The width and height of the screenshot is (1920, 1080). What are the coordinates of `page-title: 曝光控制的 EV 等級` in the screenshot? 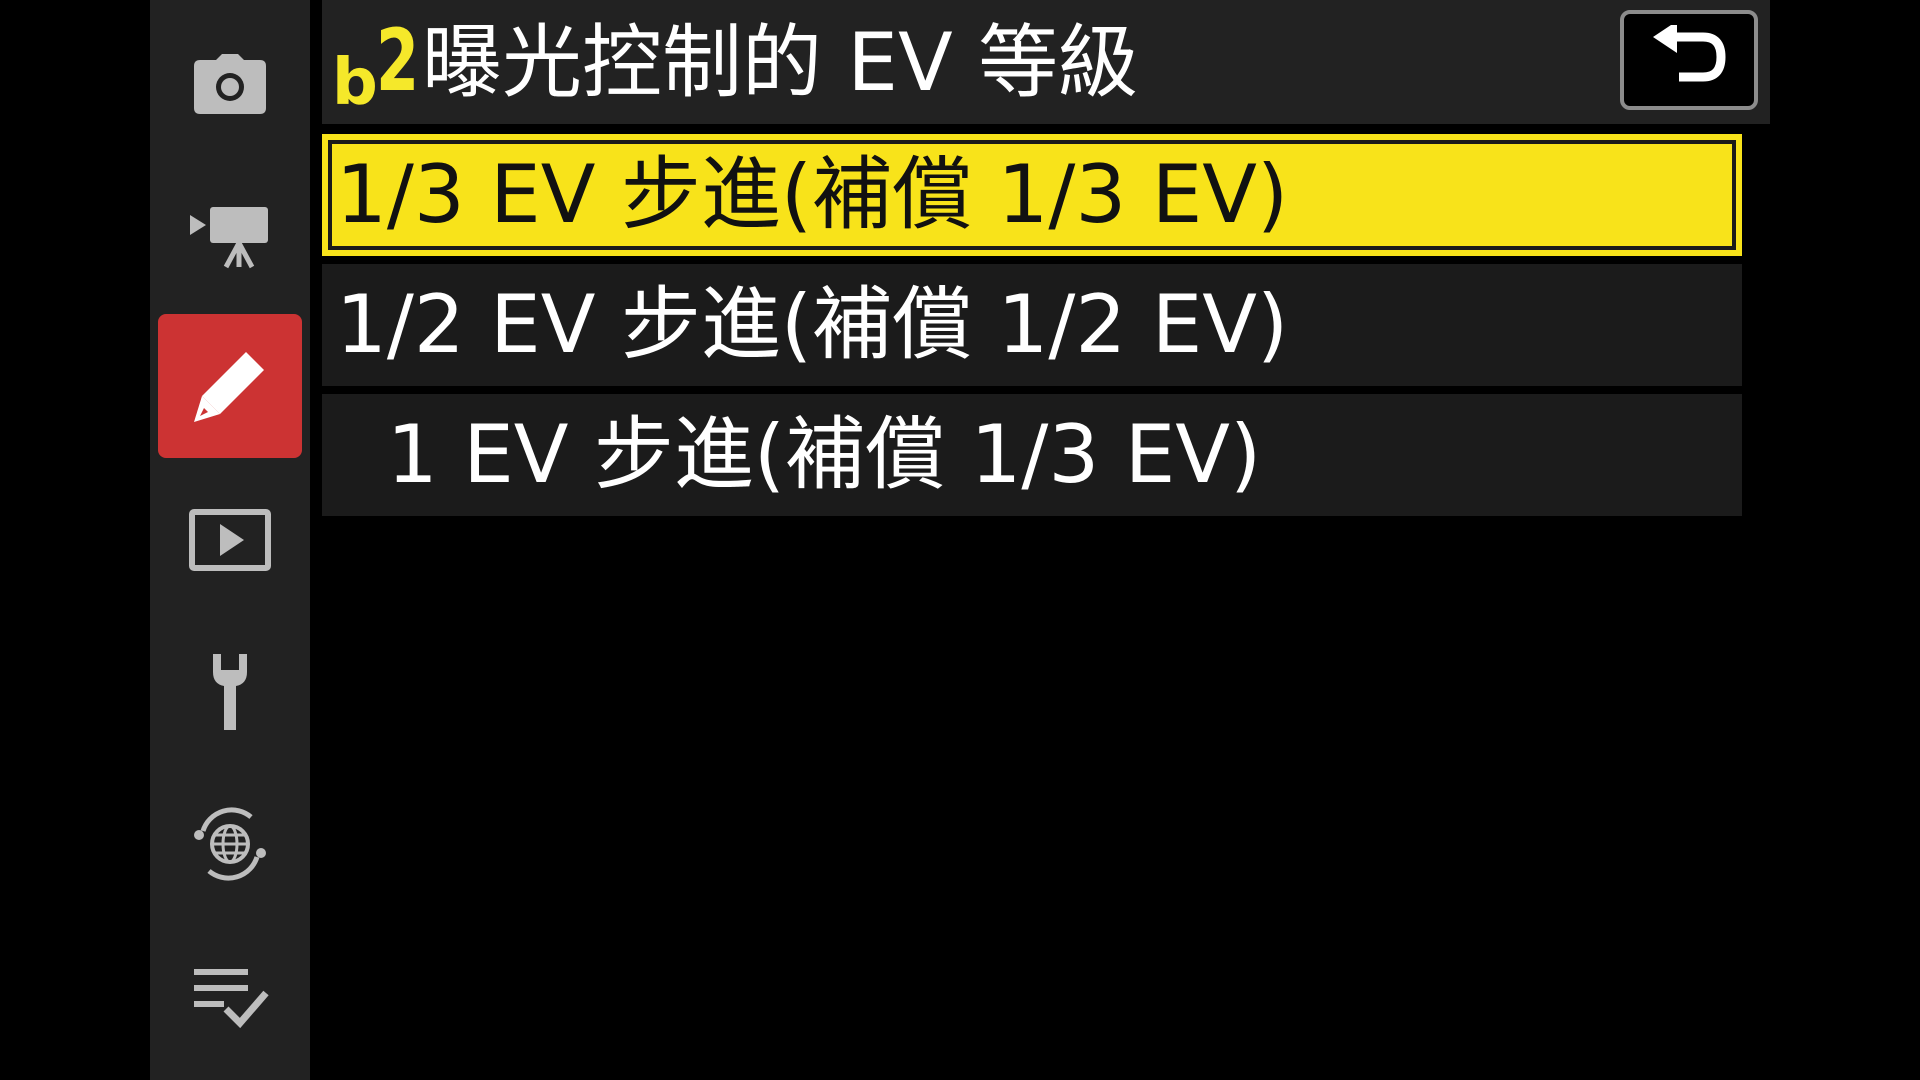 It's located at (780, 62).